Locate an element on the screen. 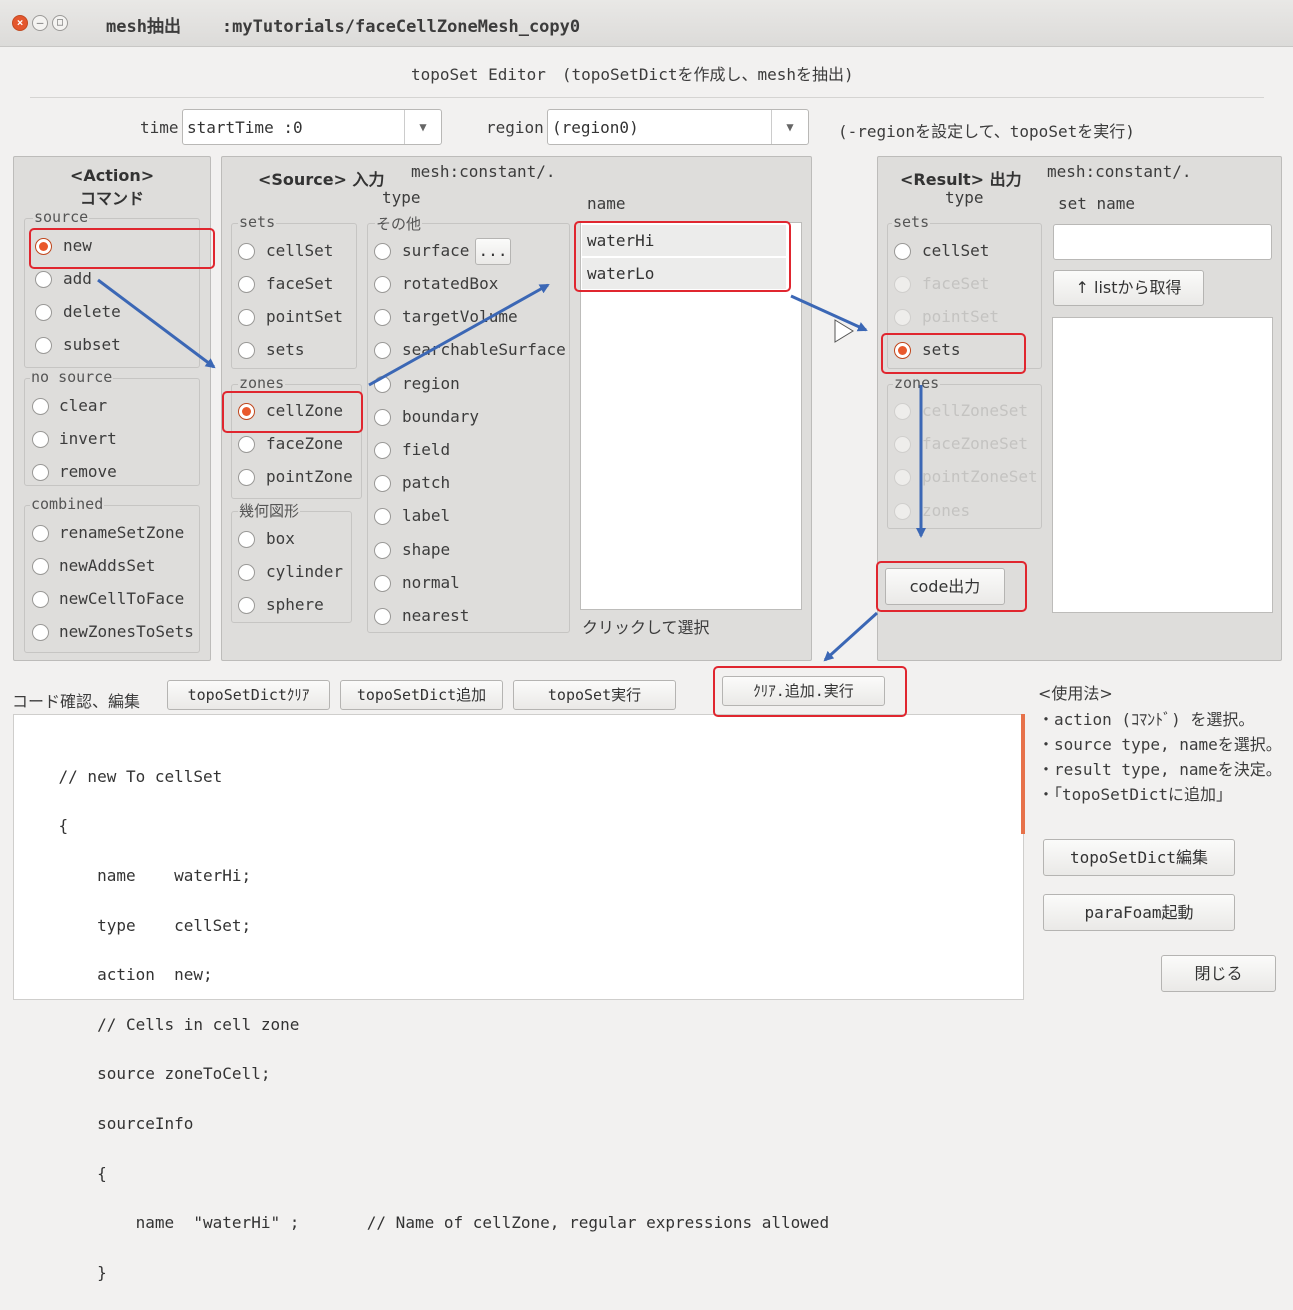 This screenshot has height=1310, width=1293. code-line: // Cells in cell zone is located at coordinates (160, 1024).